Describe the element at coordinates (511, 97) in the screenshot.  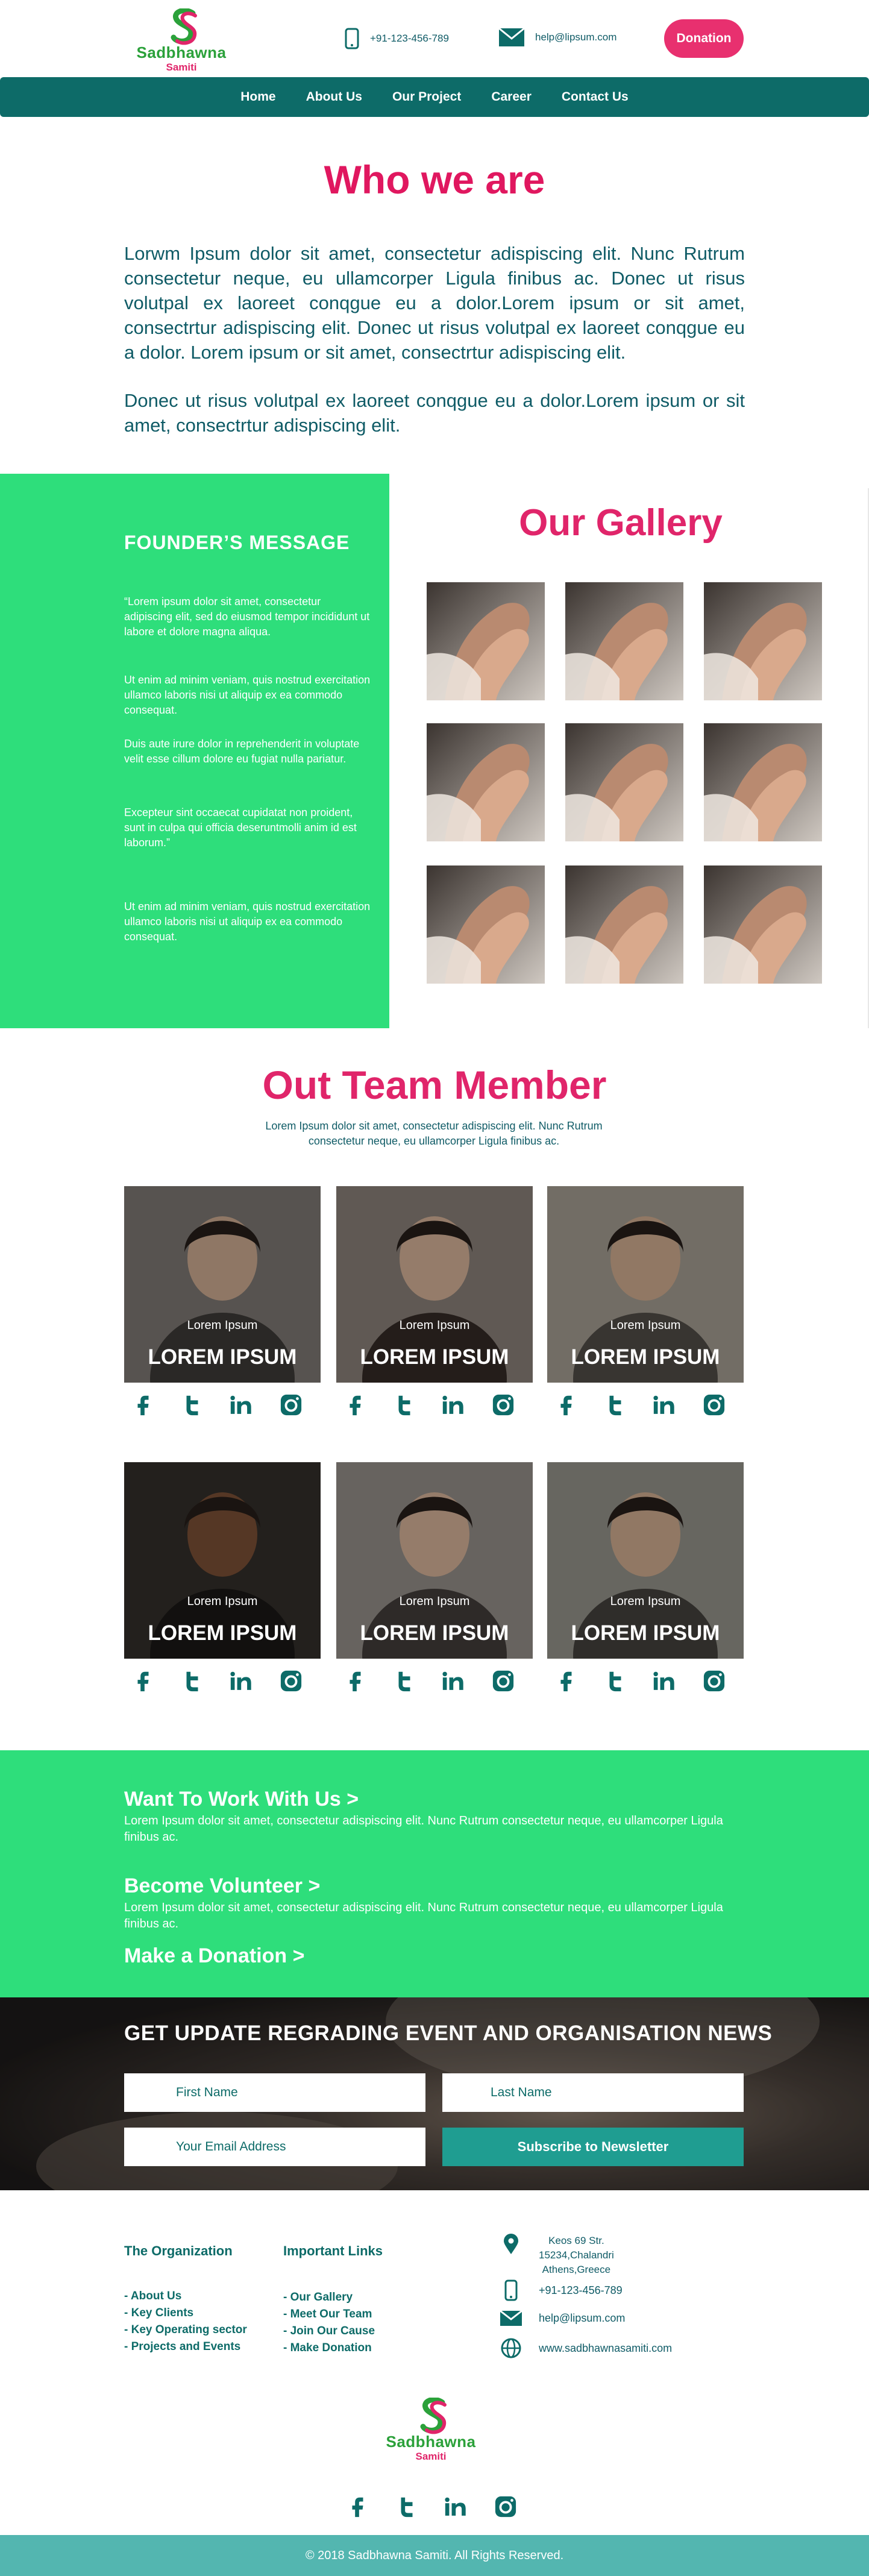
I see `nav-career: Career` at that location.